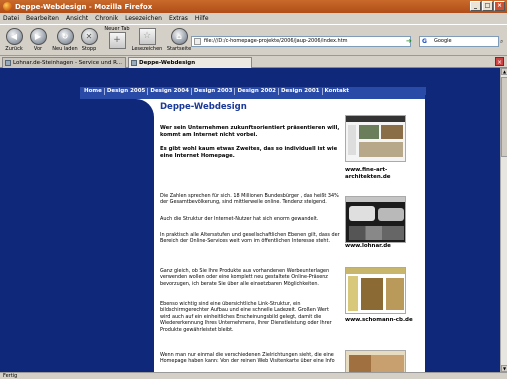 Image resolution: width=507 pixels, height=379 pixels. What do you see at coordinates (382, 246) in the screenshot?
I see `reference-caption: www.lohnar.de` at bounding box center [382, 246].